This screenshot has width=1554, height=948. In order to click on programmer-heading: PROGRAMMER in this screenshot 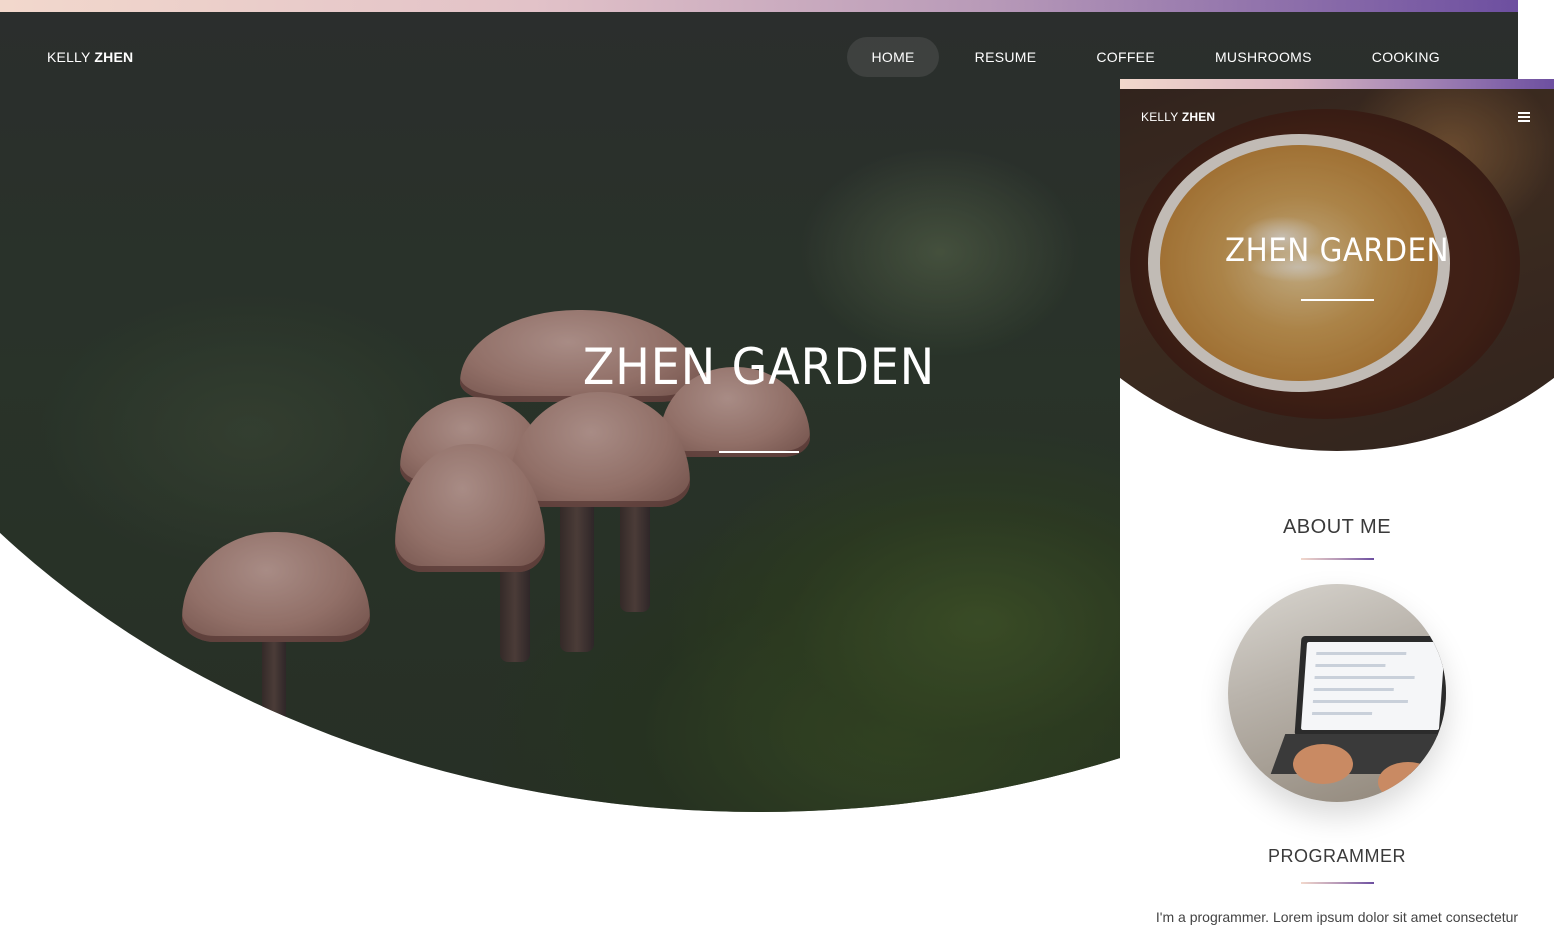, I will do `click(1336, 856)`.